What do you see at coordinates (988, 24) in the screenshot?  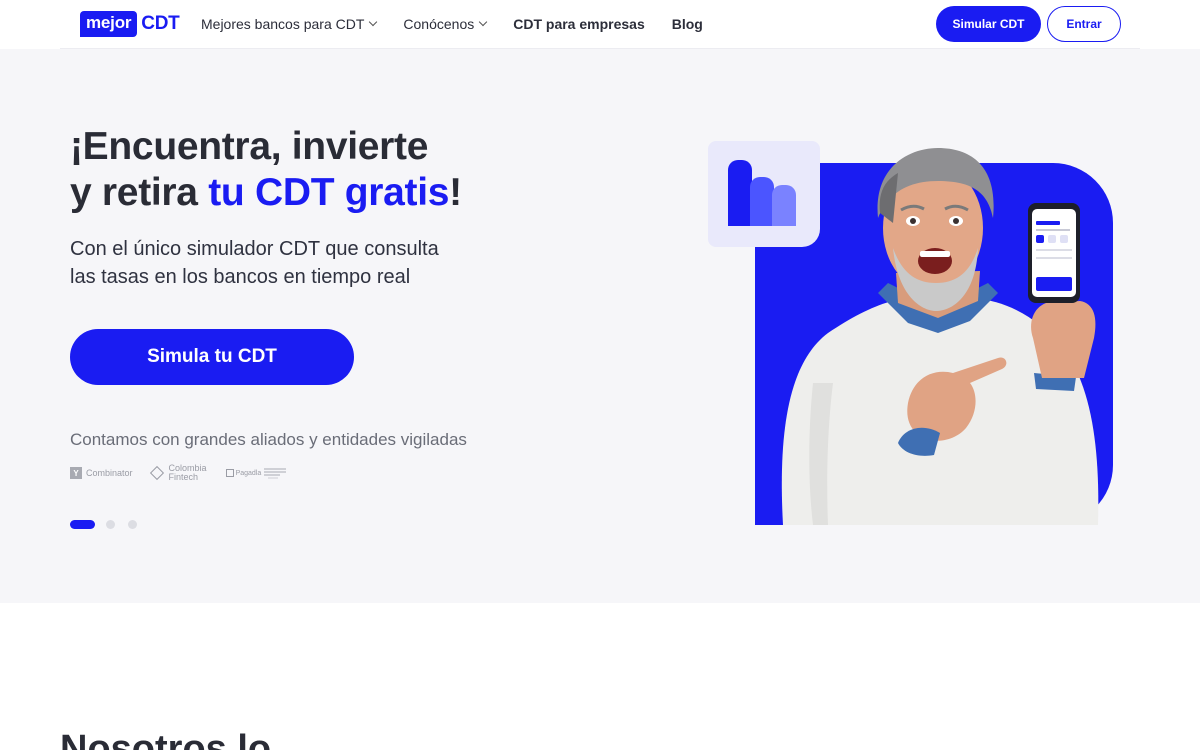 I see `simulate-cdt-button: Simular CDT` at bounding box center [988, 24].